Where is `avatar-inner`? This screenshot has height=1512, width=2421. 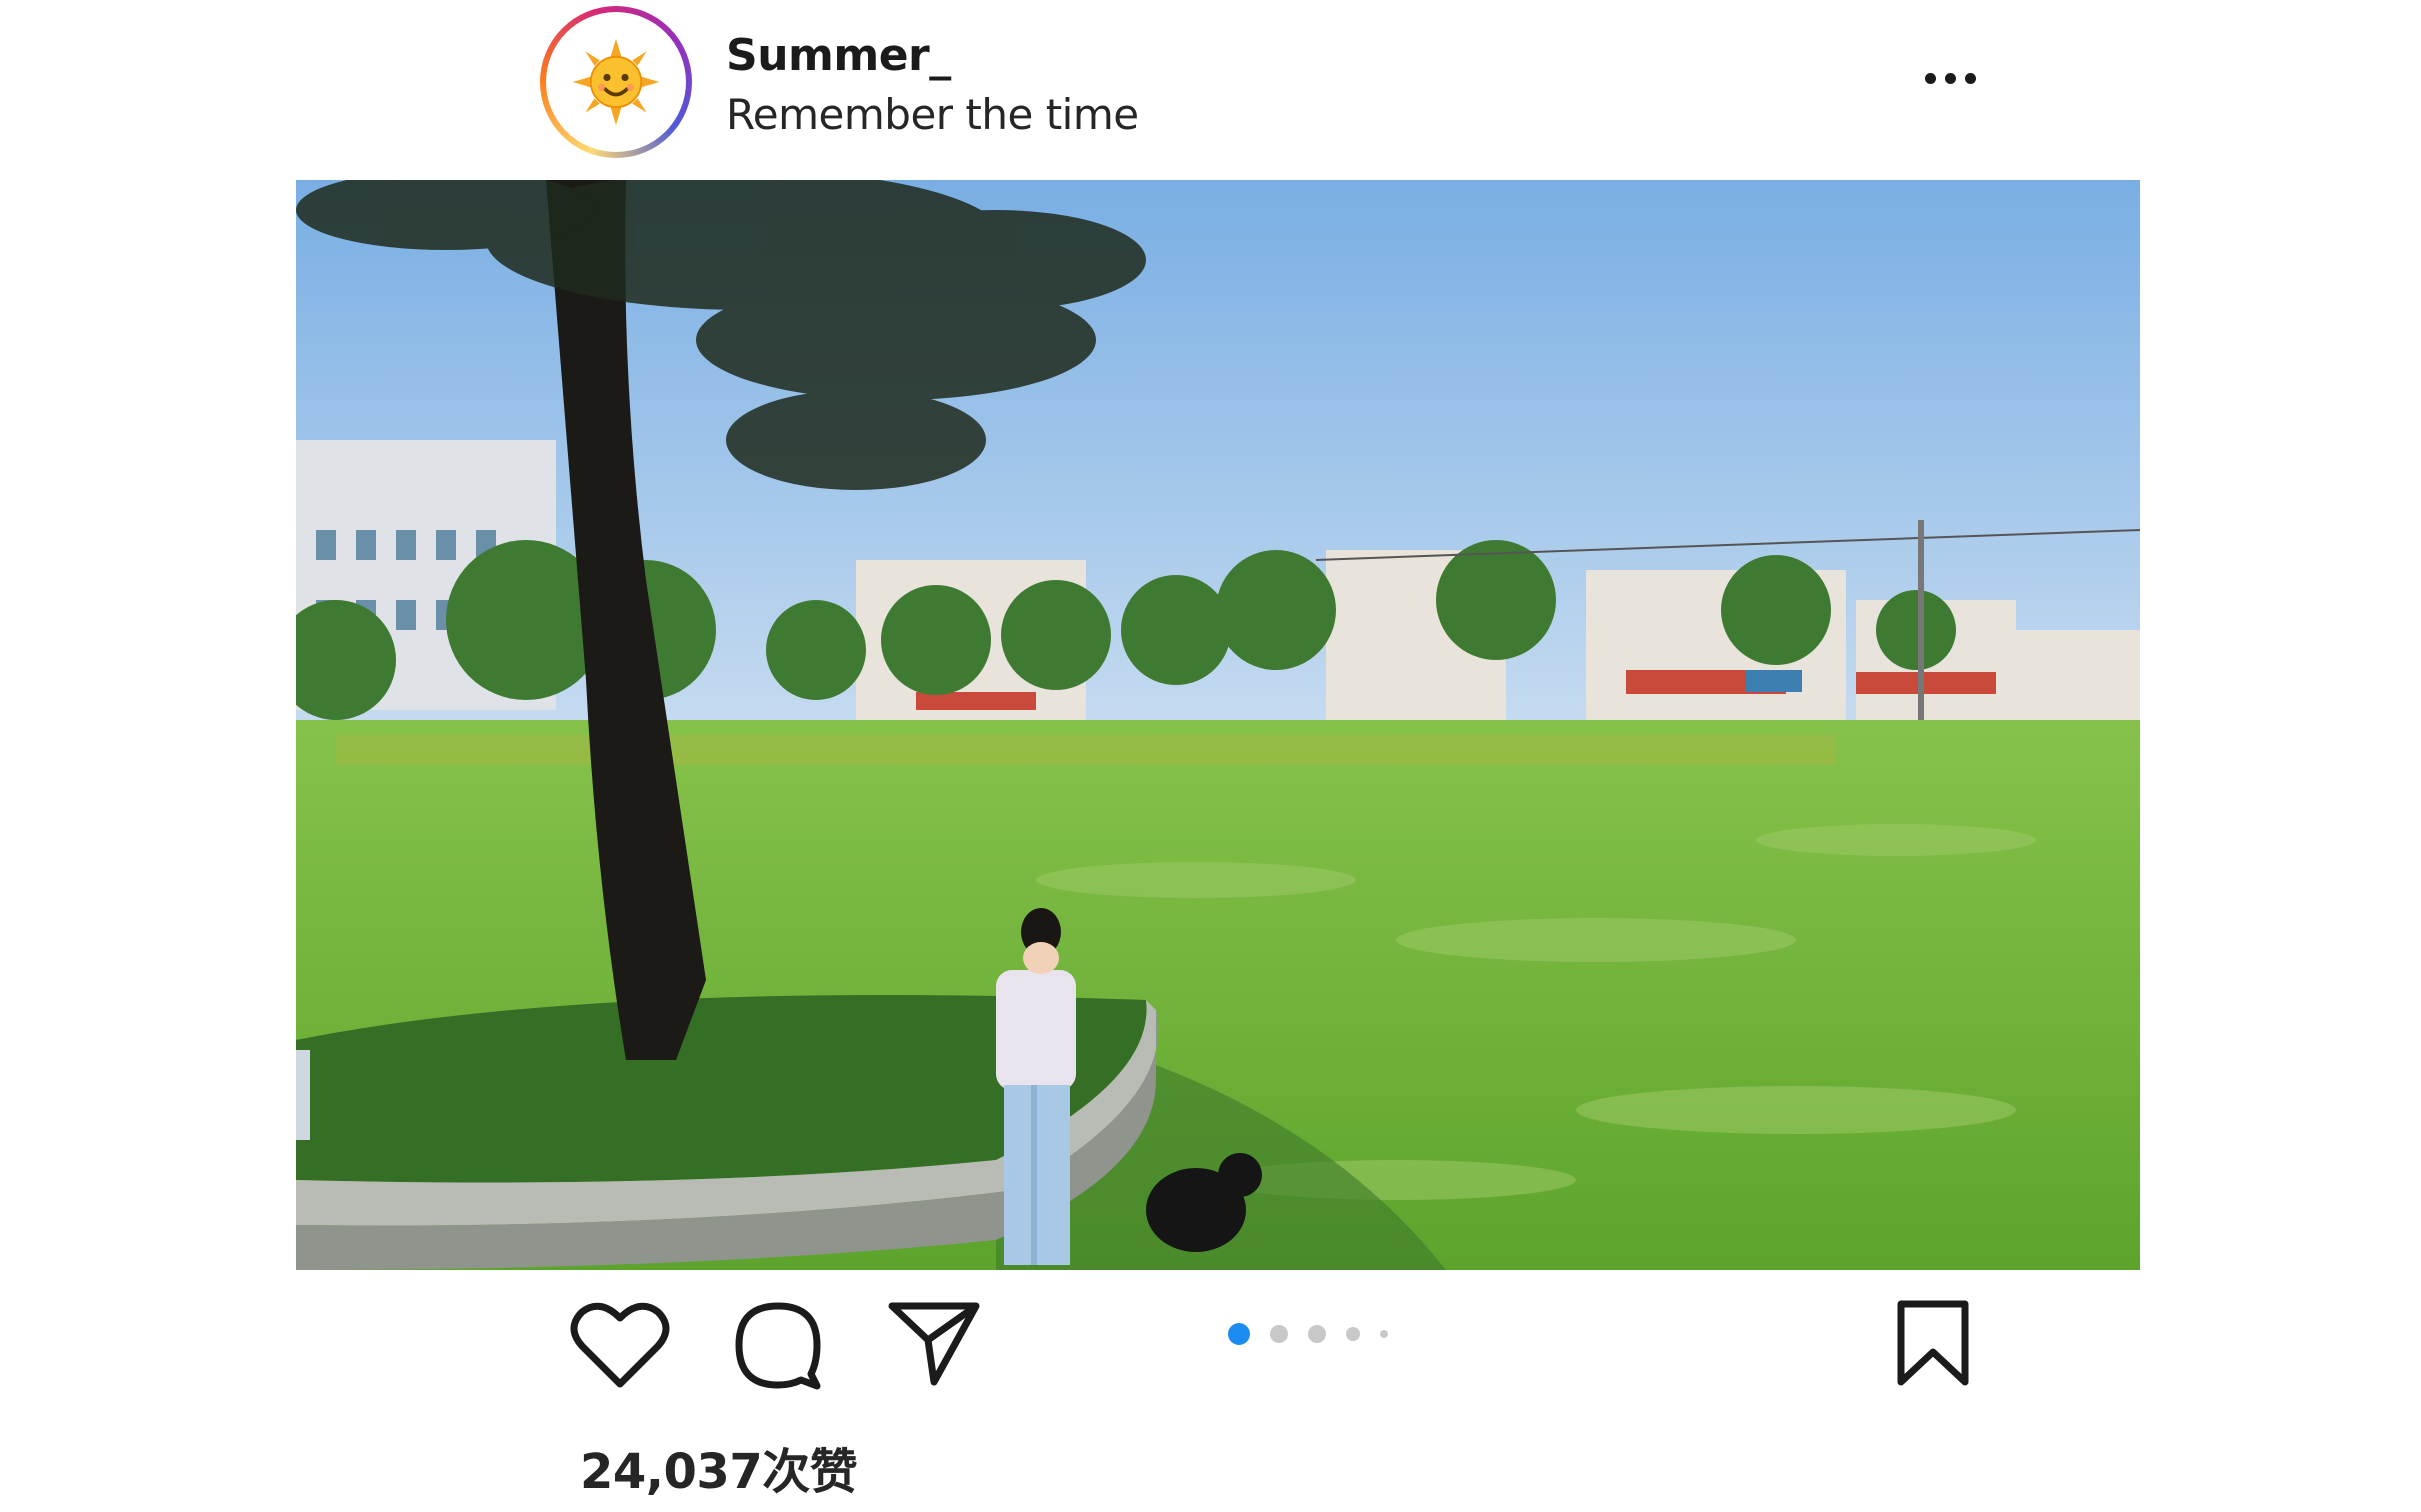
avatar-inner is located at coordinates (616, 82).